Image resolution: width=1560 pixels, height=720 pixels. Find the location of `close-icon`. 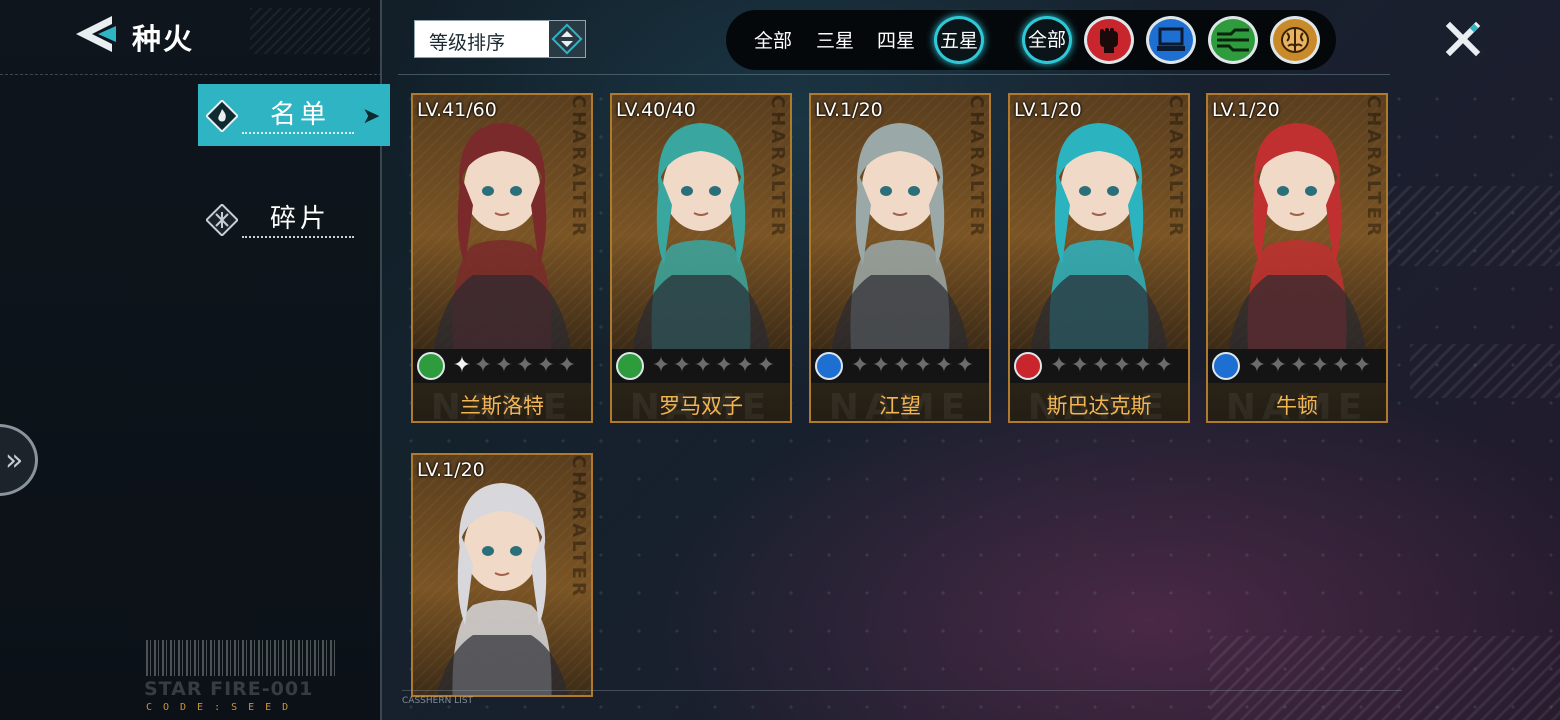

close-icon is located at coordinates (1463, 39).